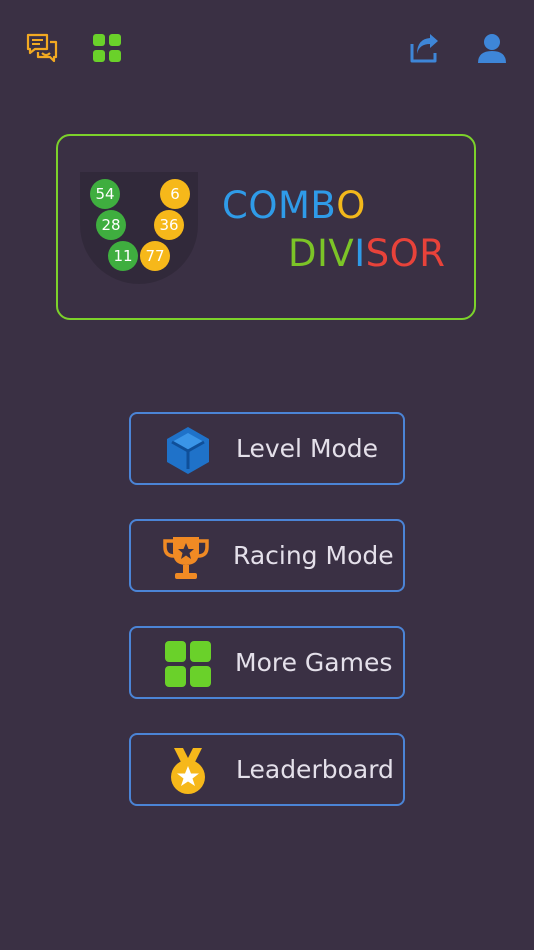 This screenshot has width=534, height=950. I want to click on number-ball: 6, so click(175, 194).